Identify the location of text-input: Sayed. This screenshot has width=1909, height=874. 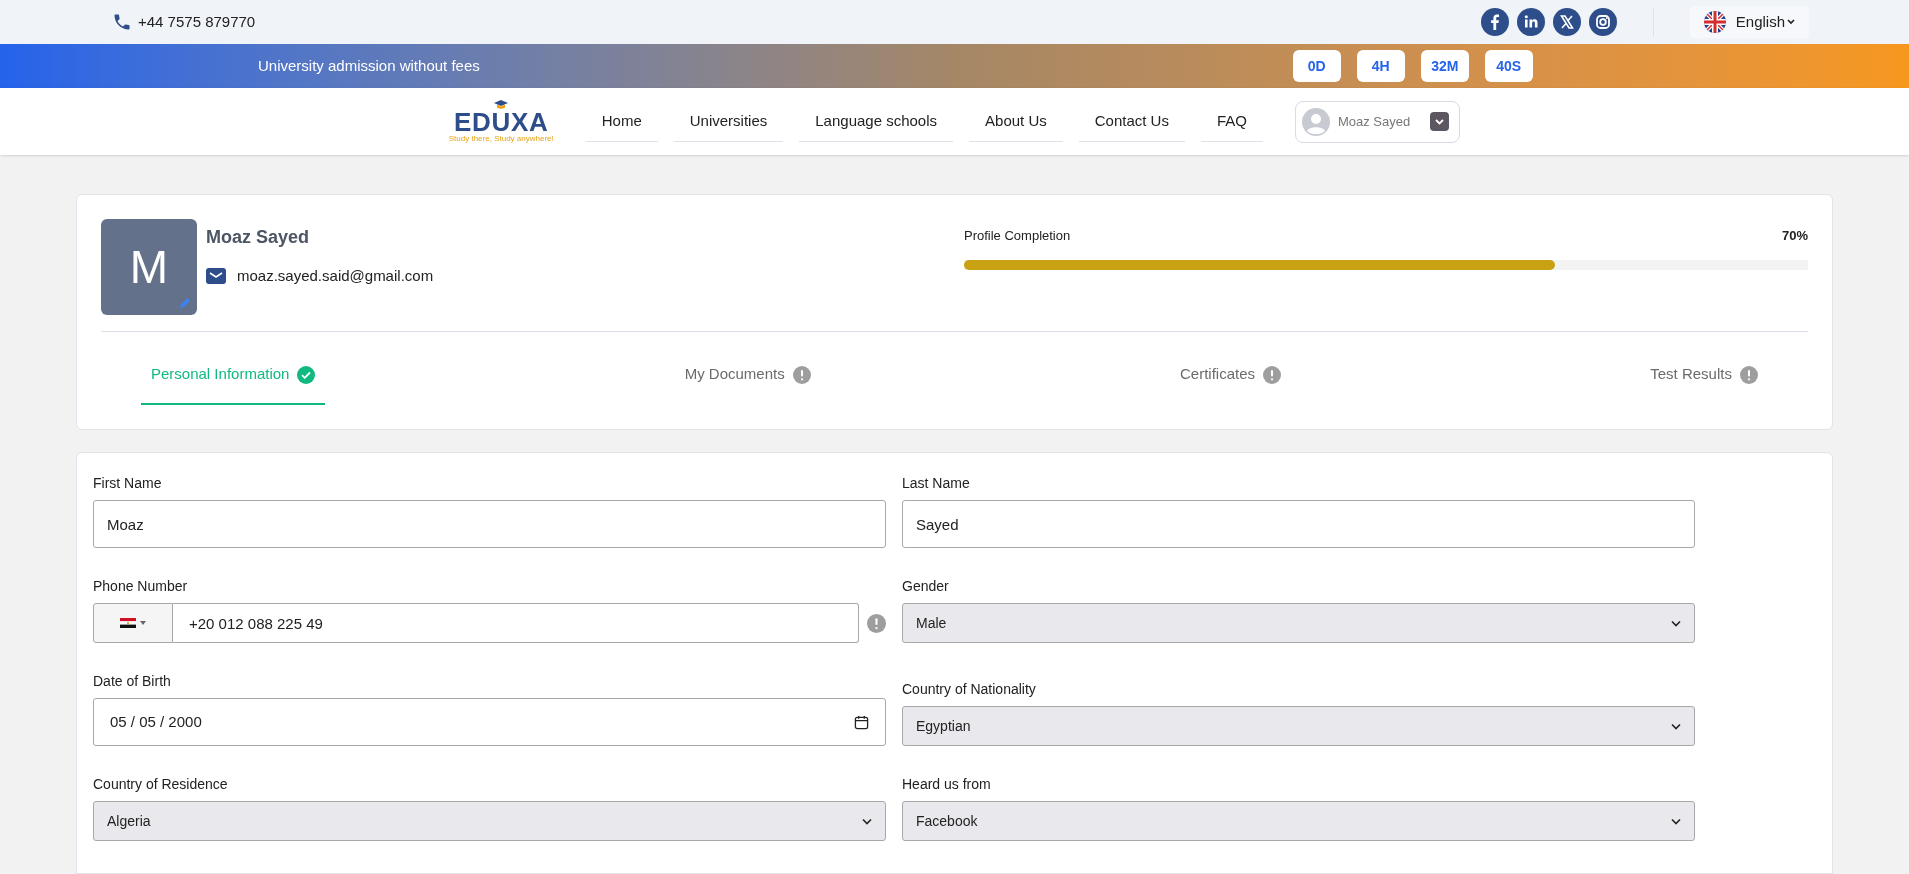
(1298, 524).